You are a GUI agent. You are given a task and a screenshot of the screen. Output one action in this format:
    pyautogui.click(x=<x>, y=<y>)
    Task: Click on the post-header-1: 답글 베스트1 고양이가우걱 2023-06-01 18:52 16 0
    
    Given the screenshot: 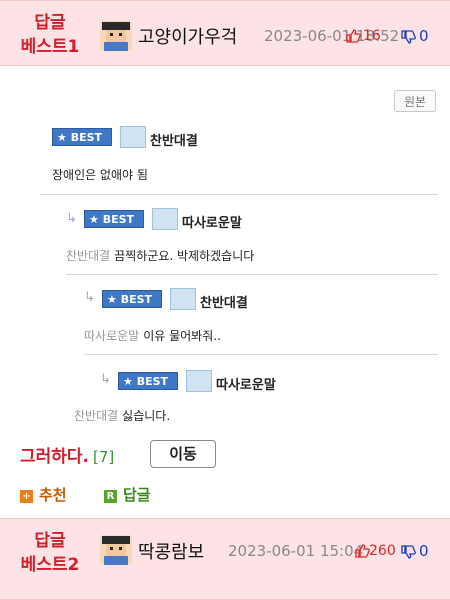 What is the action you would take?
    pyautogui.click(x=225, y=33)
    